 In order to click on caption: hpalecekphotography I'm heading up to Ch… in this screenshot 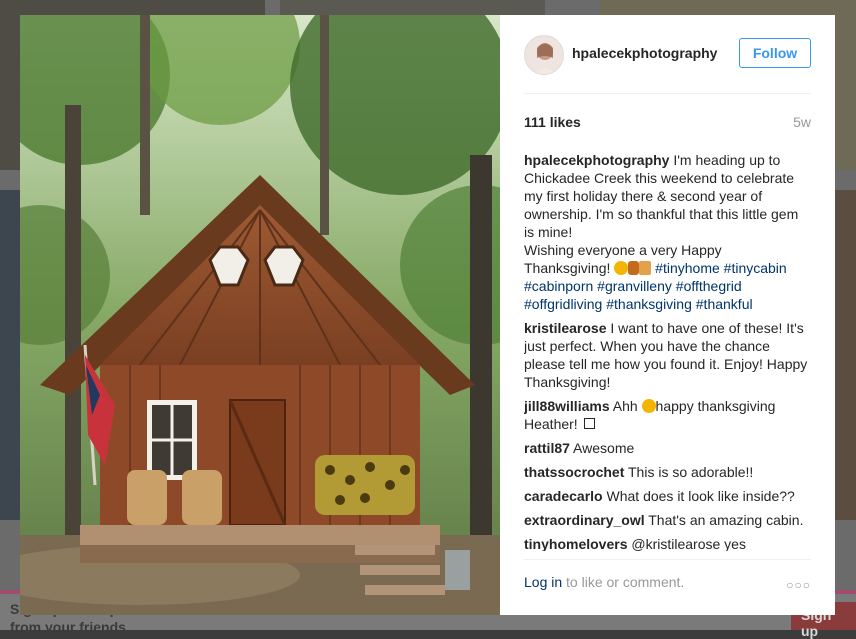, I will do `click(667, 232)`.